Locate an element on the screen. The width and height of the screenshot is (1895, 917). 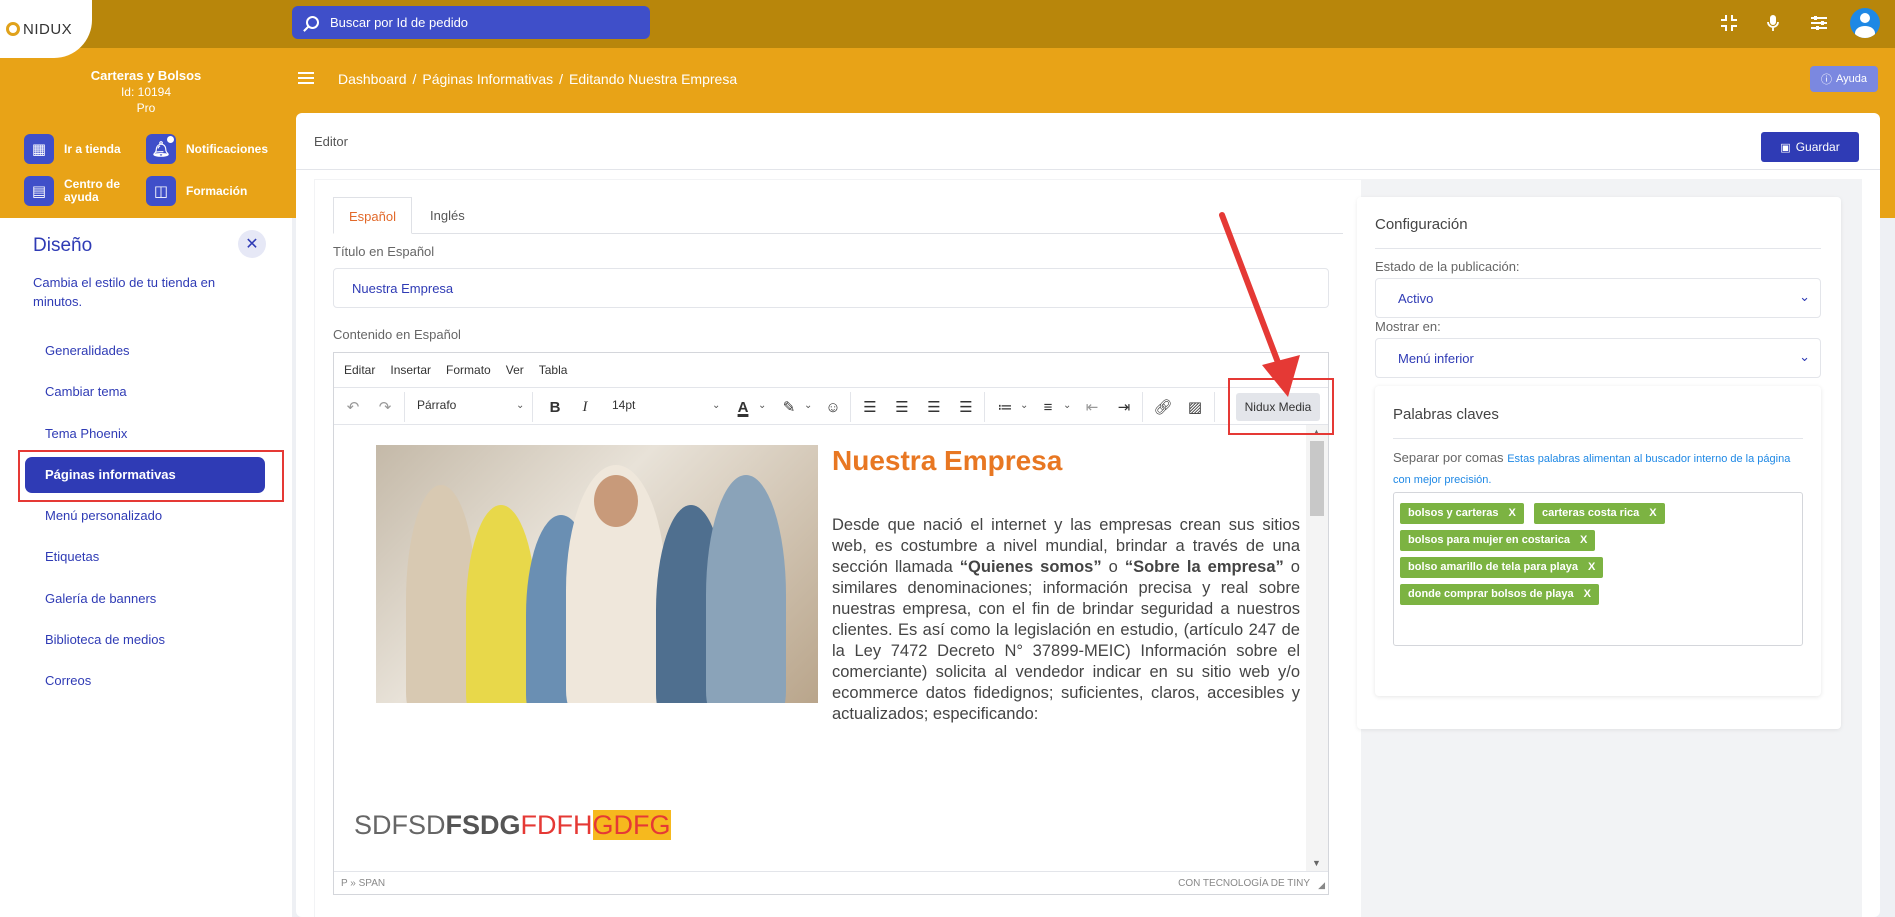
resize-handle-icon: ◢ is located at coordinates (1321, 885).